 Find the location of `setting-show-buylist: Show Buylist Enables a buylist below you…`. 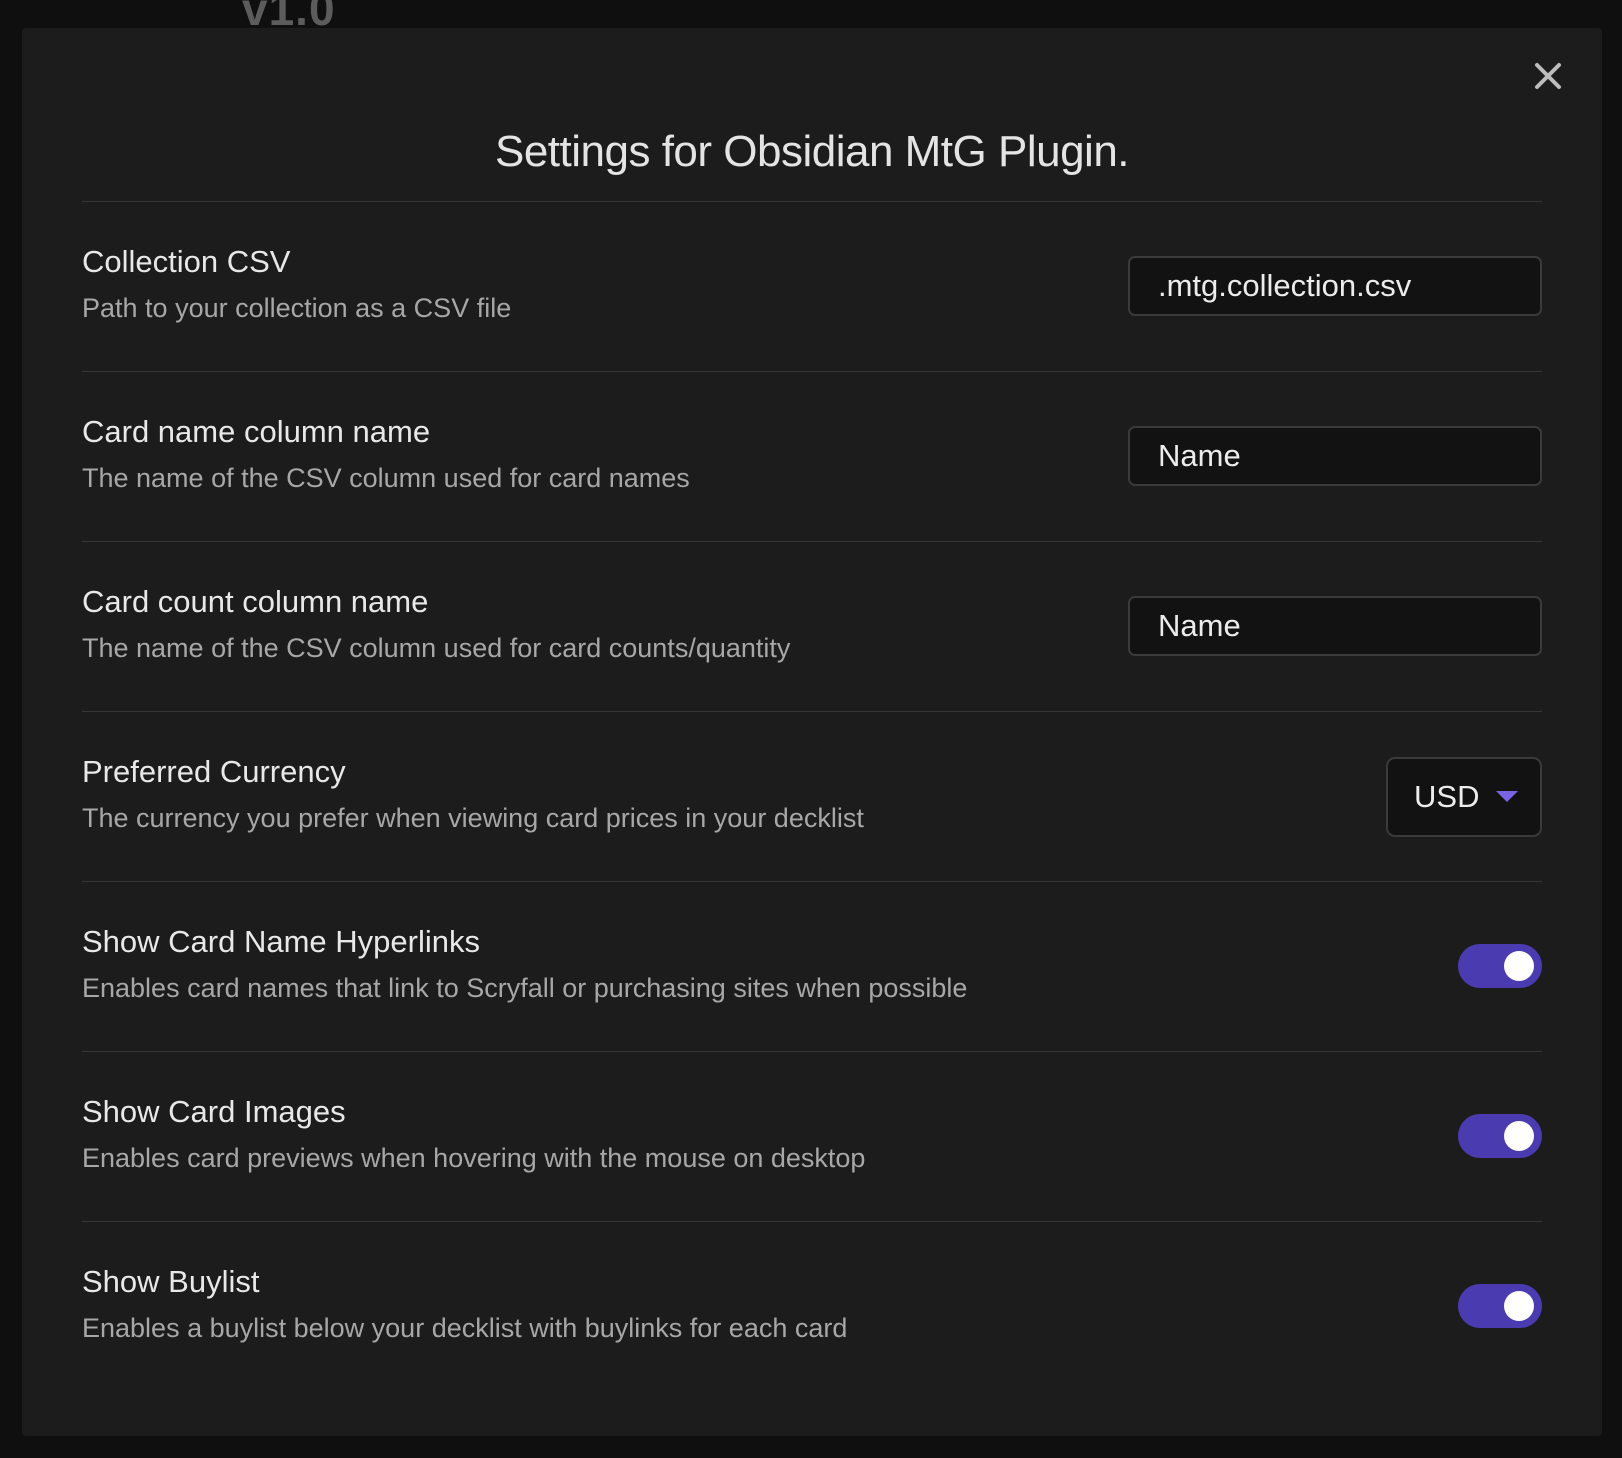

setting-show-buylist: Show Buylist Enables a buylist below you… is located at coordinates (812, 1306).